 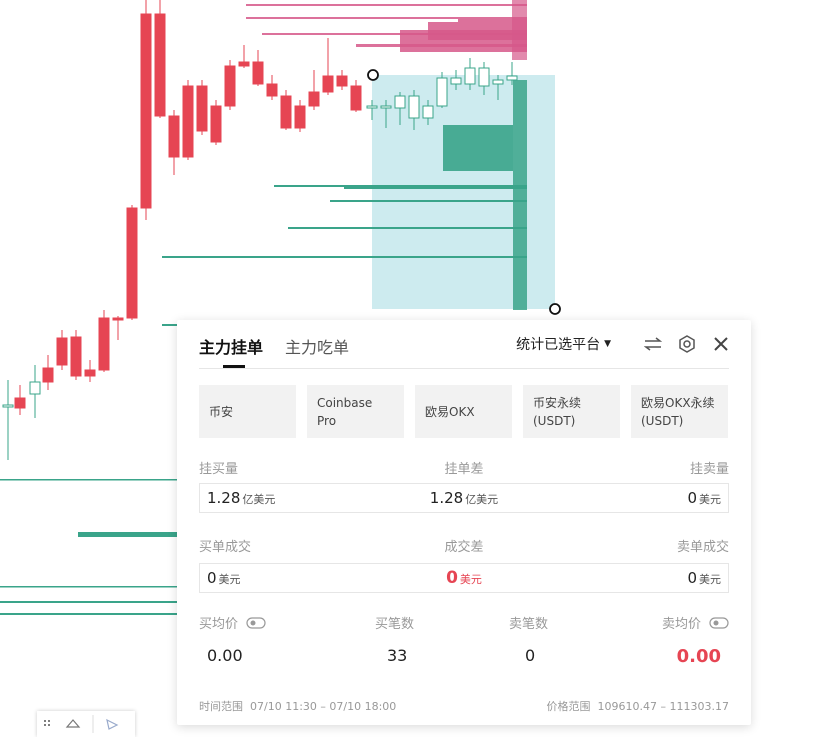 I want to click on range-handle, so click(x=555, y=309).